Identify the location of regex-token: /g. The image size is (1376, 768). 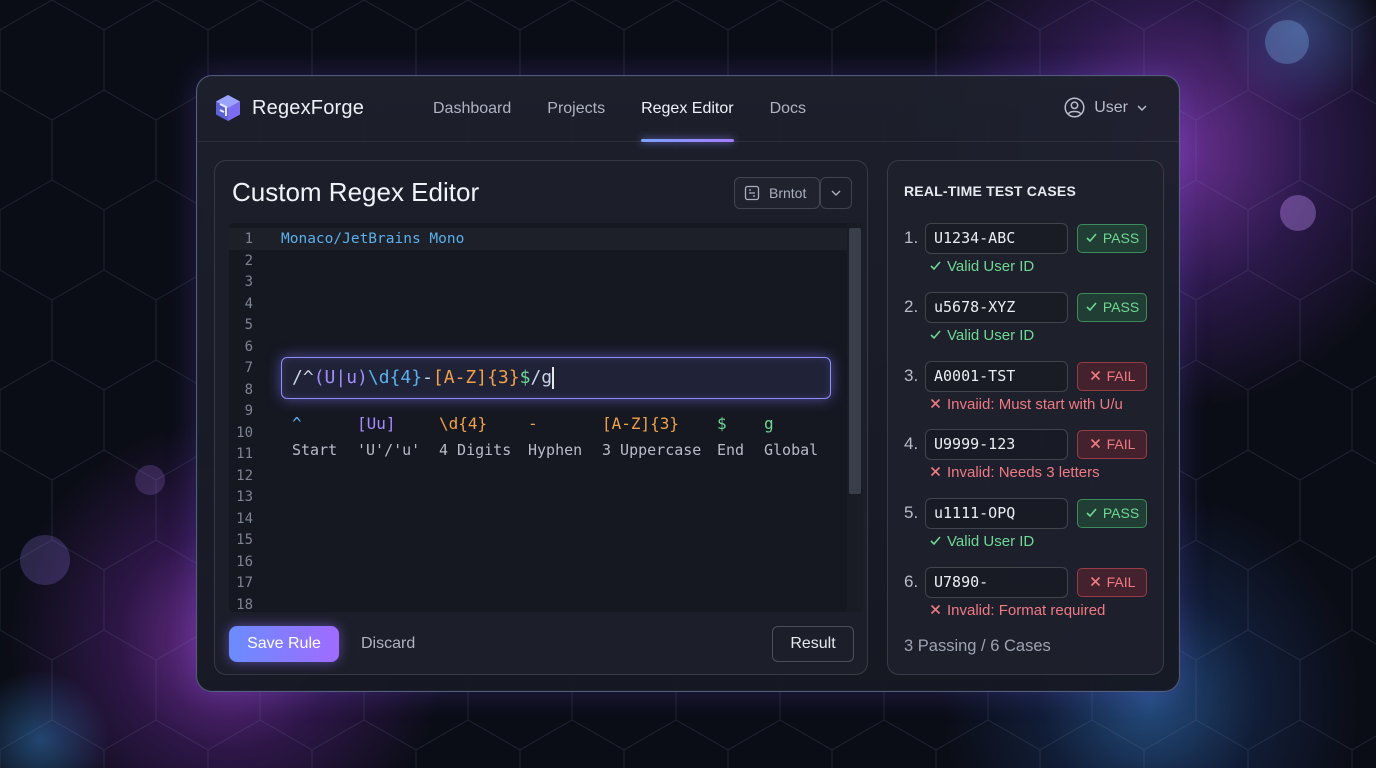
(541, 377).